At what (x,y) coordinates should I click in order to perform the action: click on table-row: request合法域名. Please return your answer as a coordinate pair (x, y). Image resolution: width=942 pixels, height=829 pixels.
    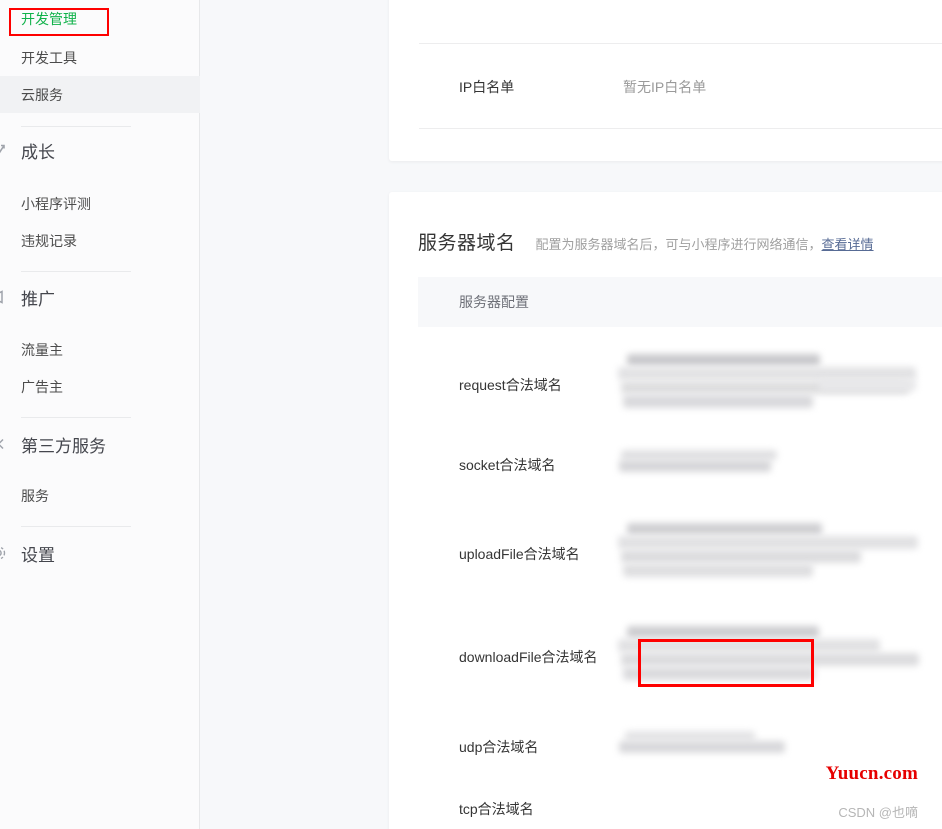
    Looking at the image, I should click on (700, 395).